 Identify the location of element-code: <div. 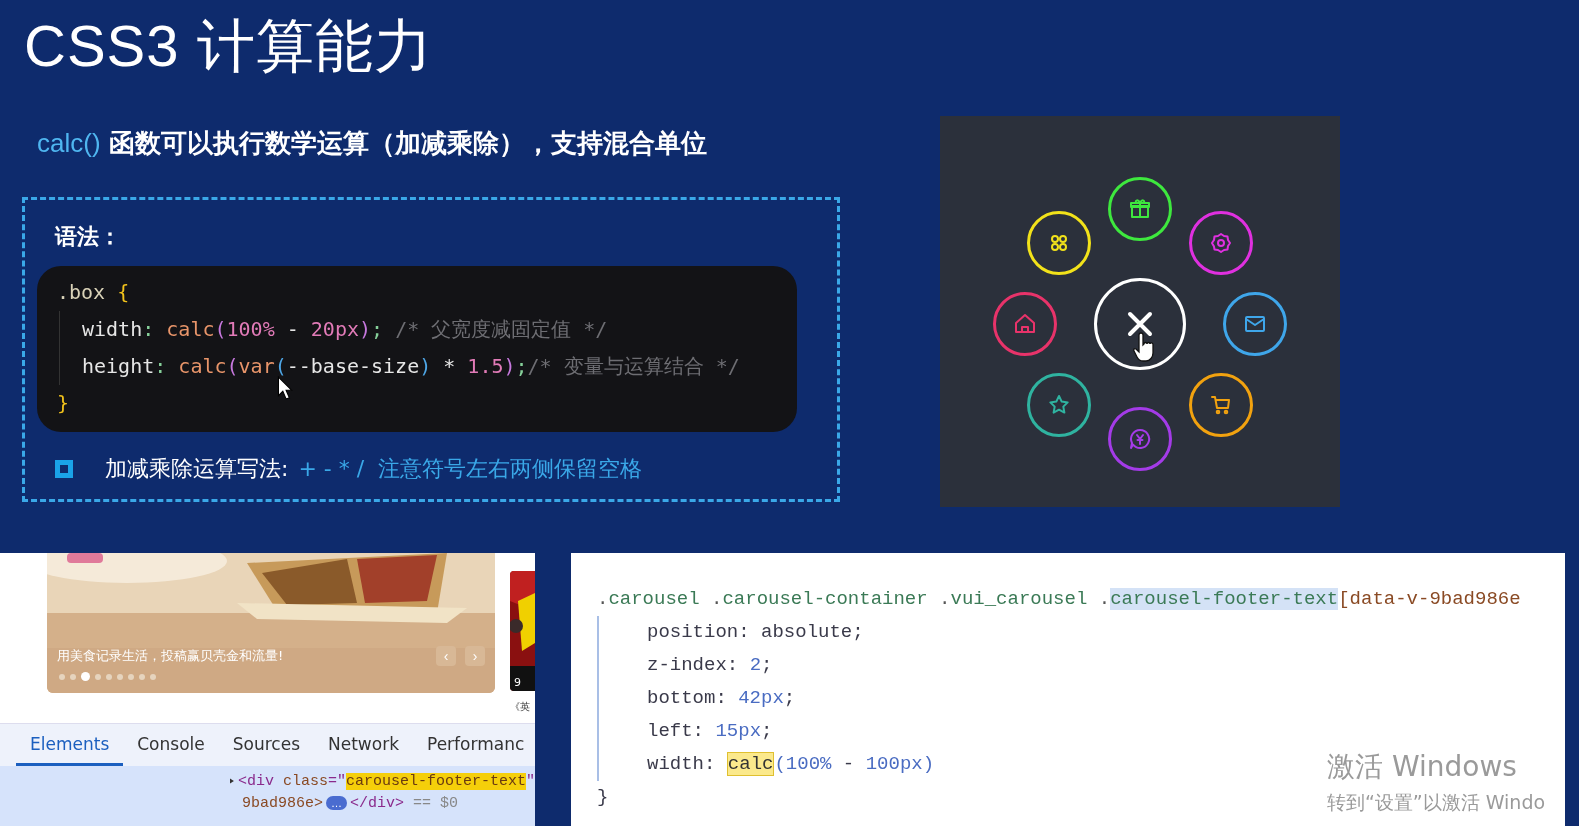
(256, 781).